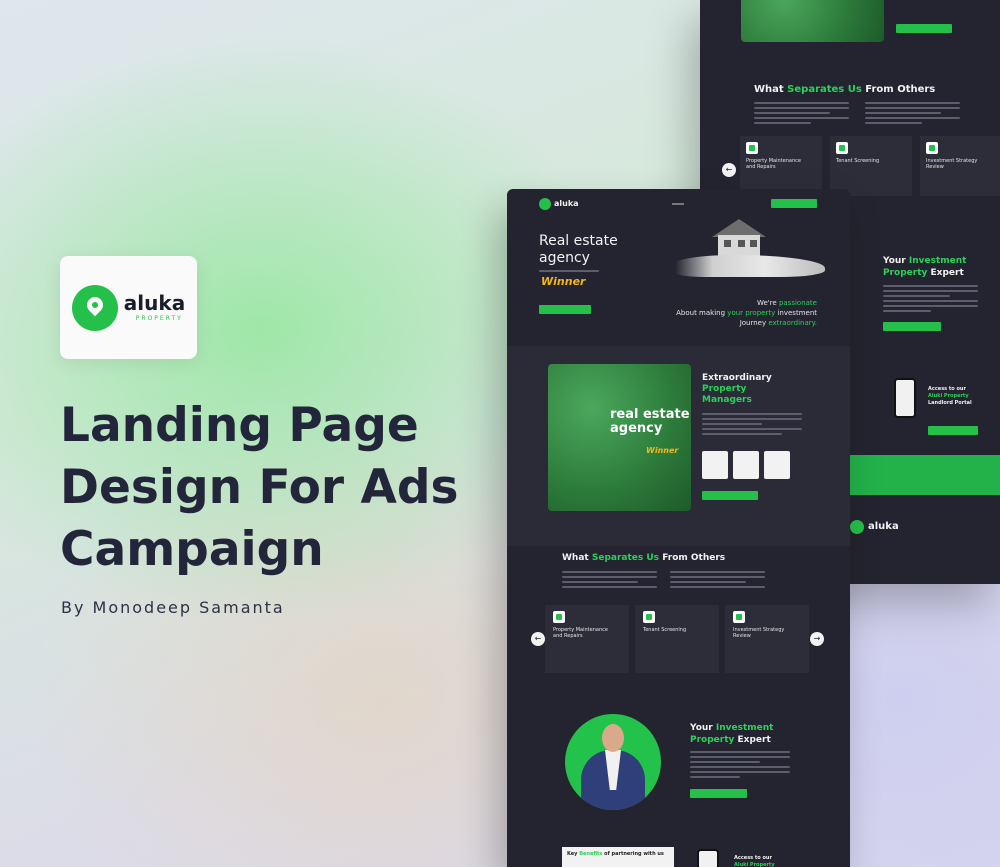 Image resolution: width=1000 pixels, height=867 pixels. What do you see at coordinates (154, 303) in the screenshot?
I see `brand-name: aluka` at bounding box center [154, 303].